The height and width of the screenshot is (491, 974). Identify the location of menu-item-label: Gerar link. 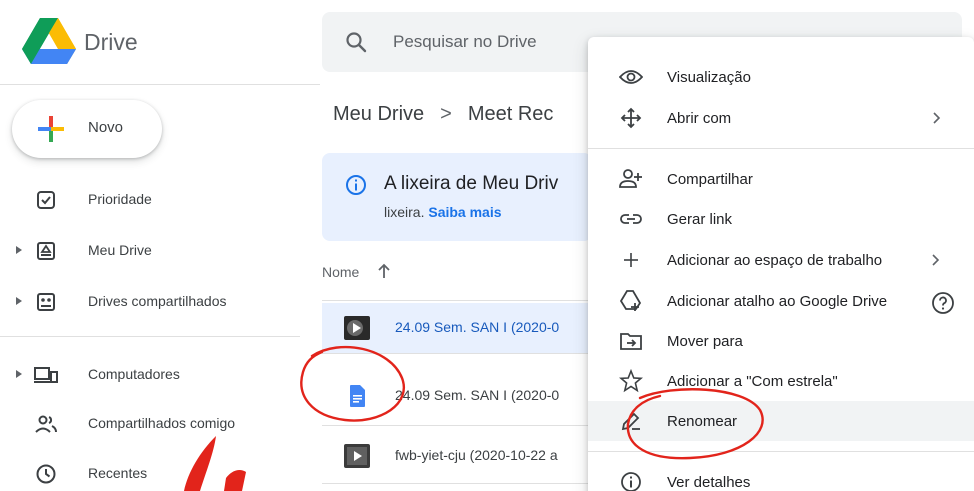
(700, 219).